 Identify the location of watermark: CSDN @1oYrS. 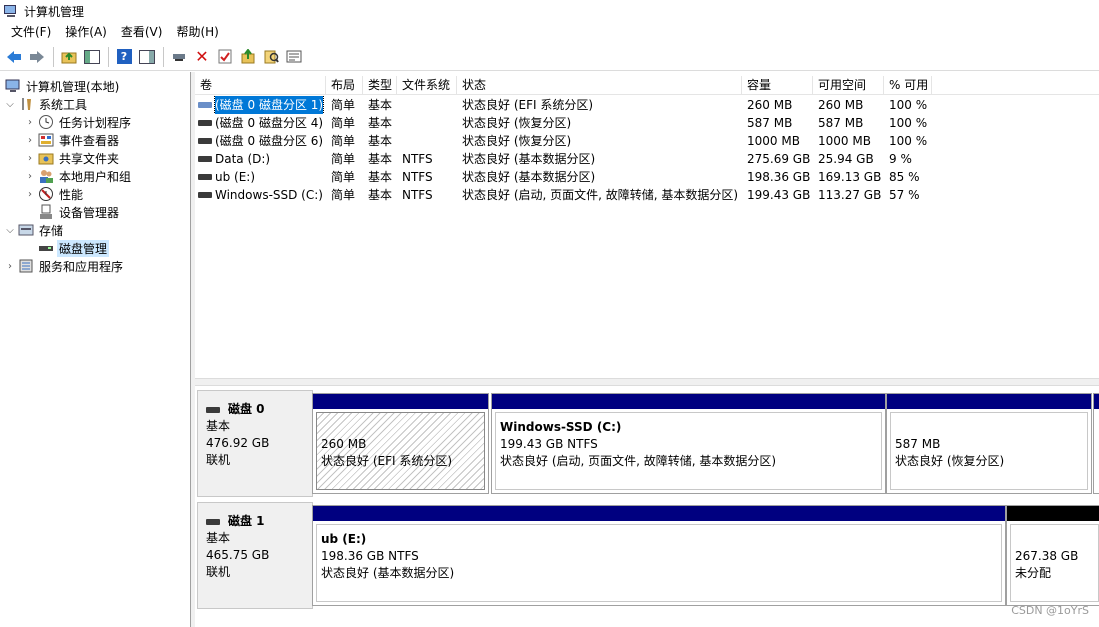
(1050, 610).